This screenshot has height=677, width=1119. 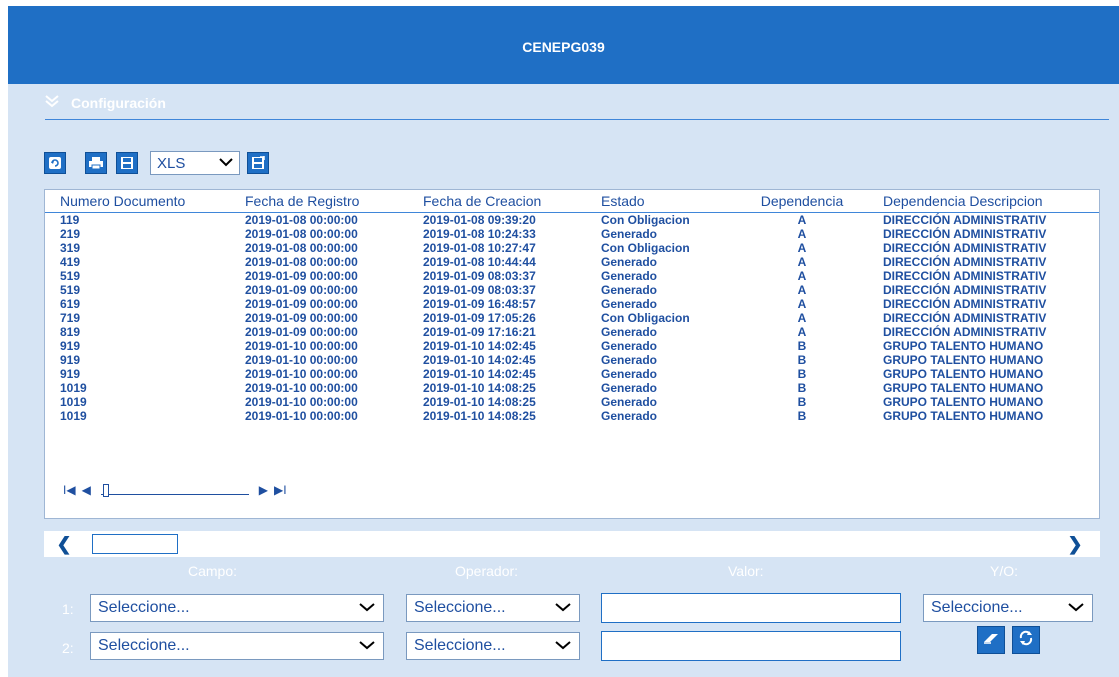 I want to click on refresh-button, so click(x=55, y=163).